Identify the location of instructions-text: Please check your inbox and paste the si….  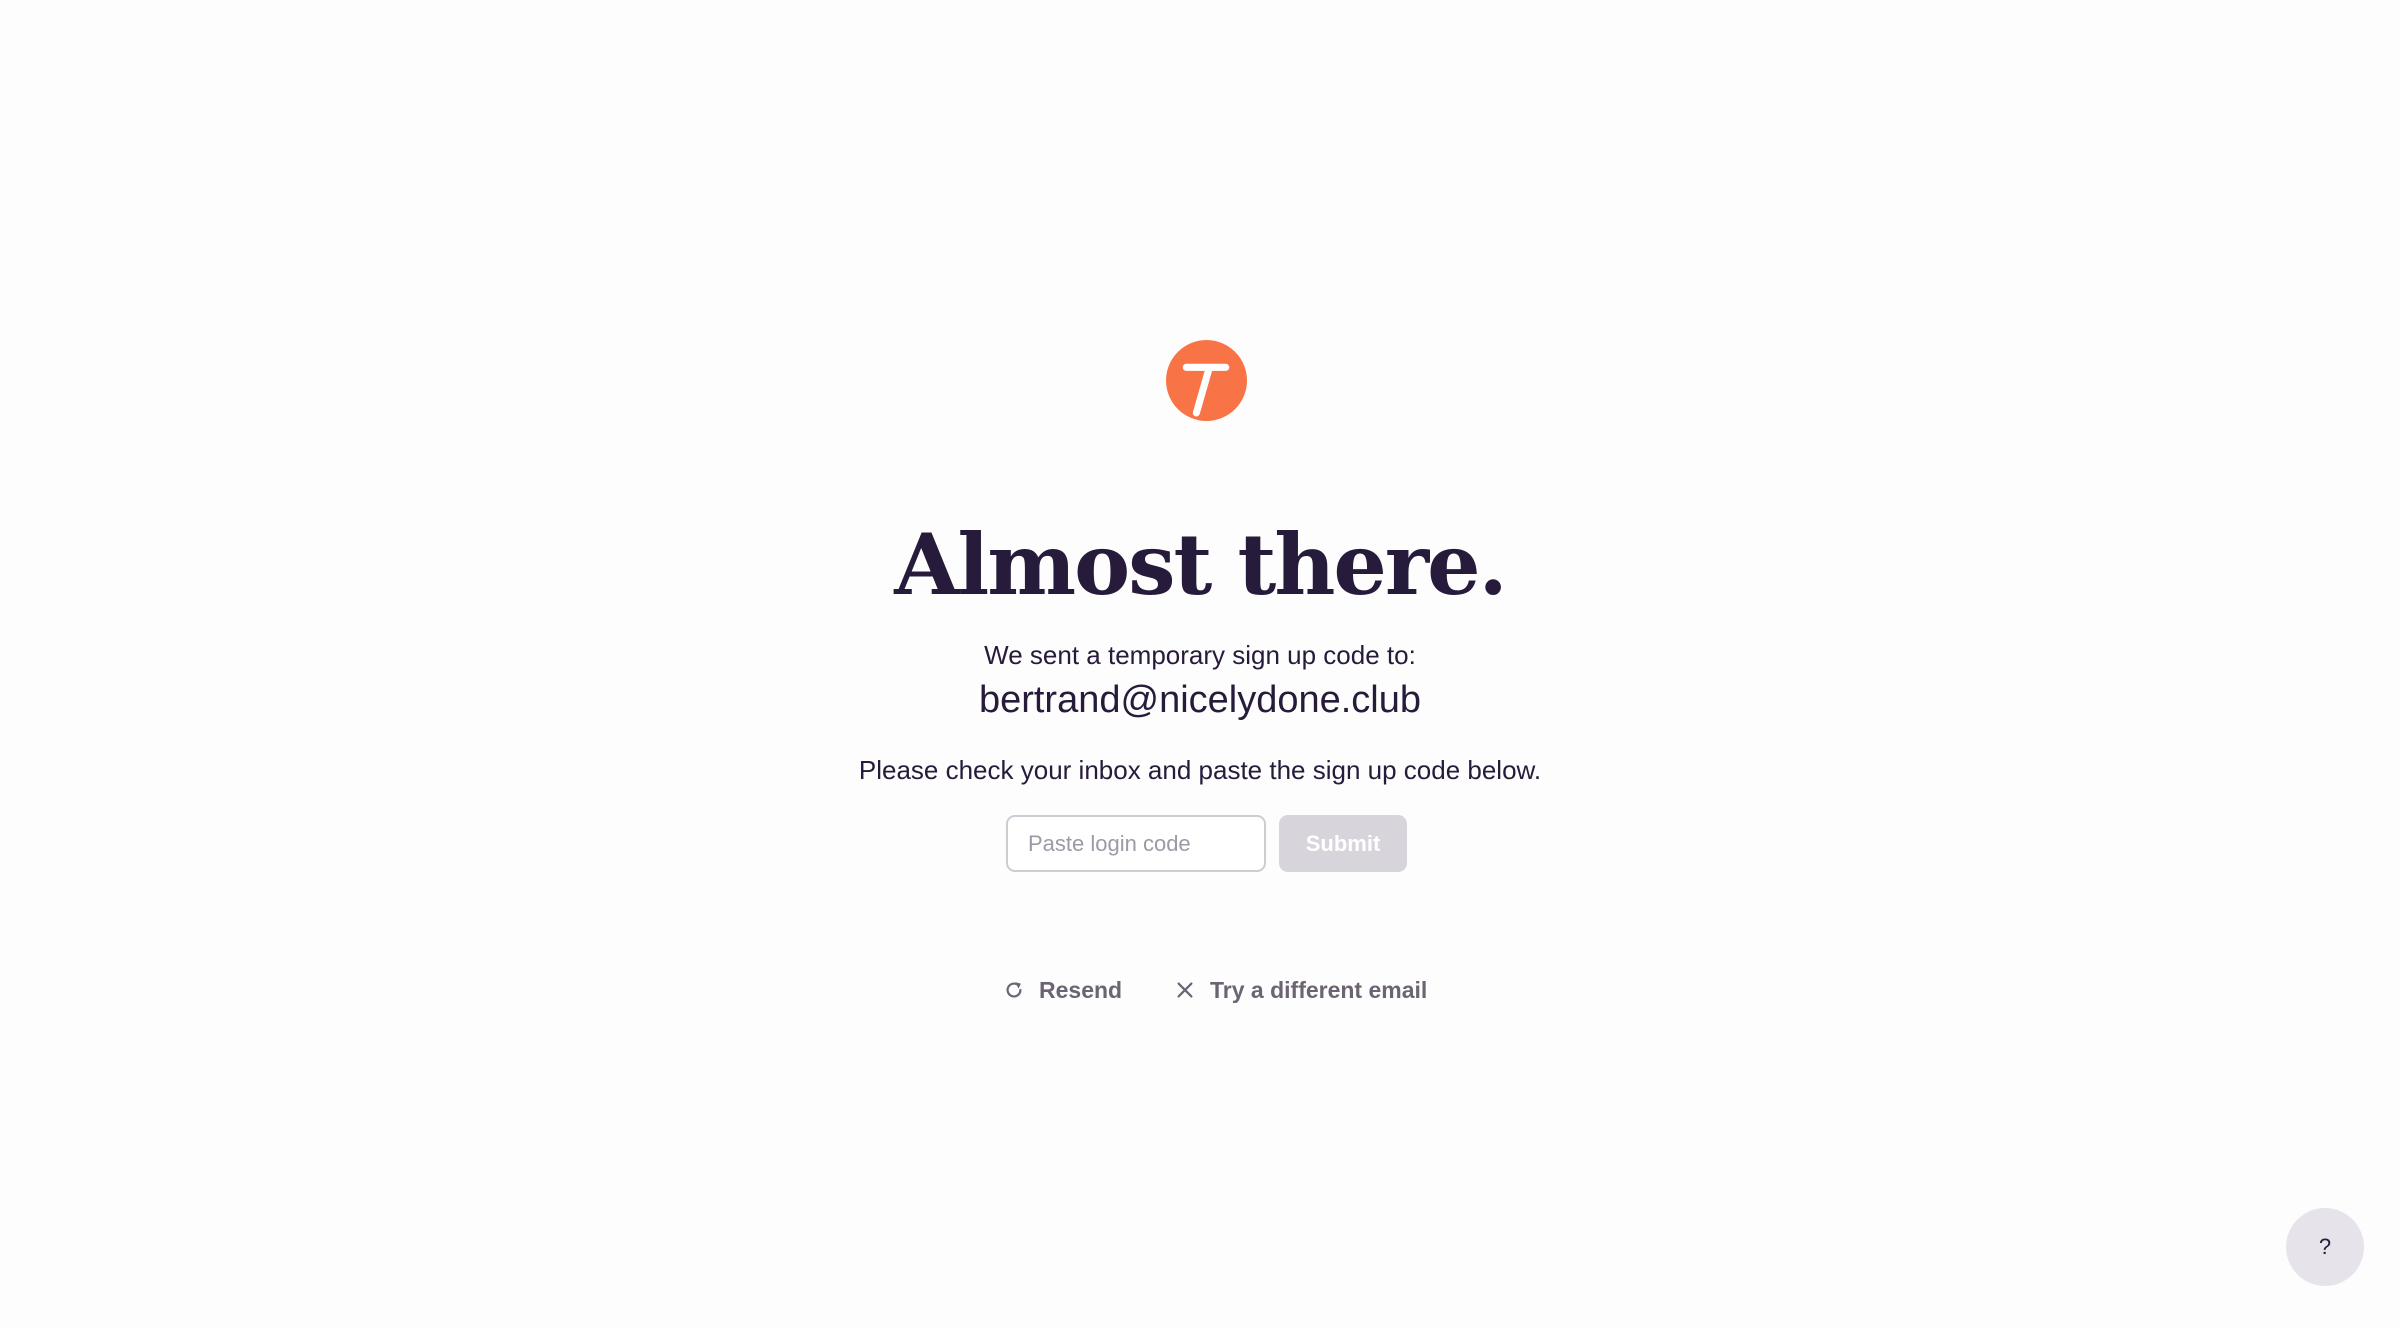
(1200, 770).